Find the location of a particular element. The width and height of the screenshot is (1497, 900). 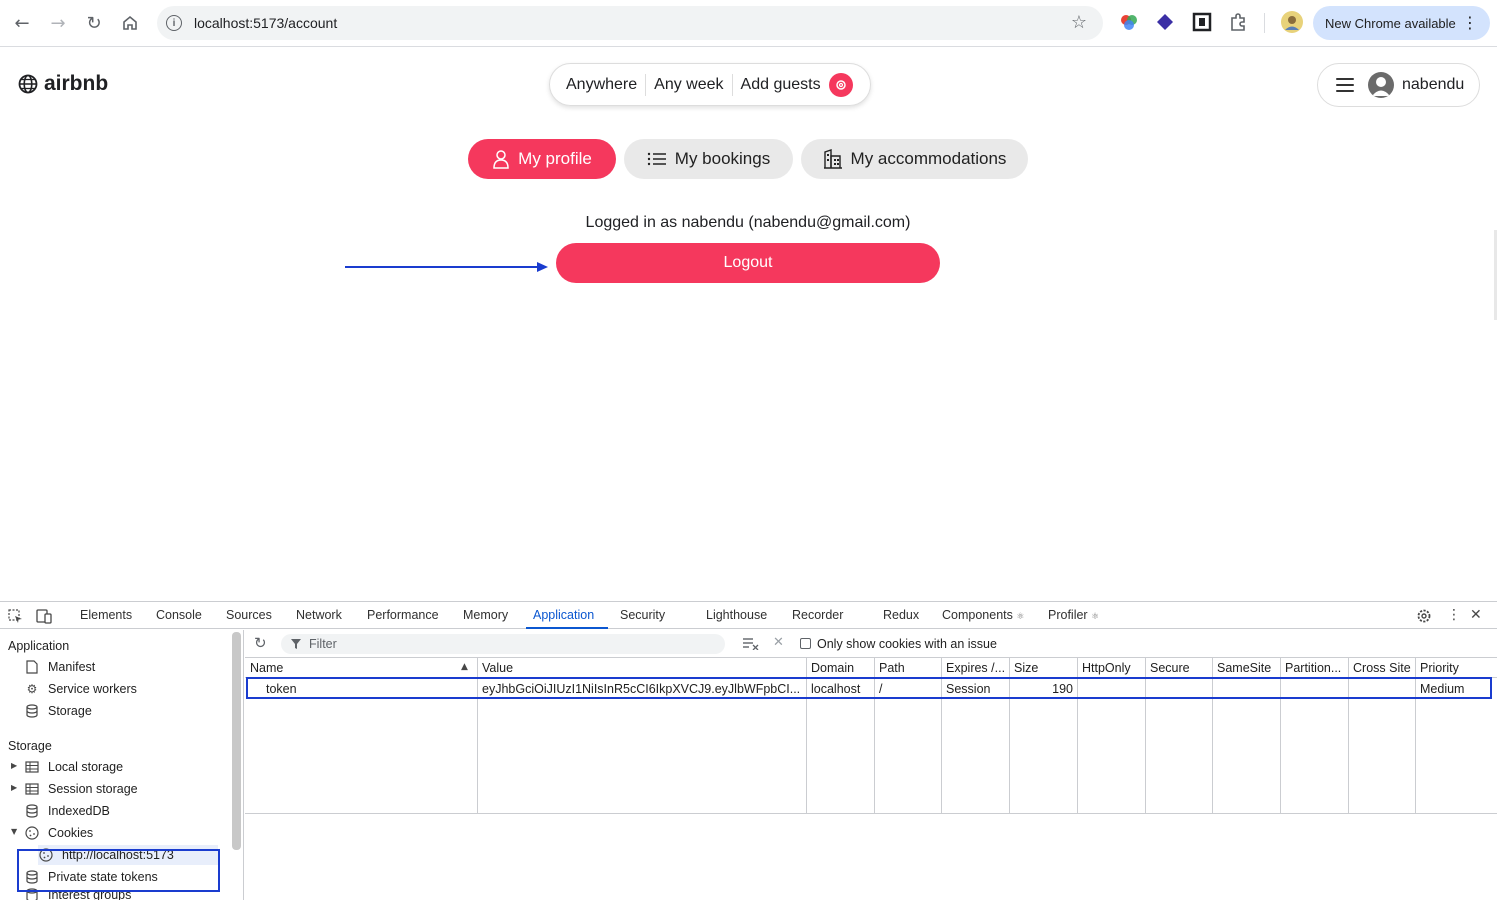

color-extension-icon is located at coordinates (1129, 22).